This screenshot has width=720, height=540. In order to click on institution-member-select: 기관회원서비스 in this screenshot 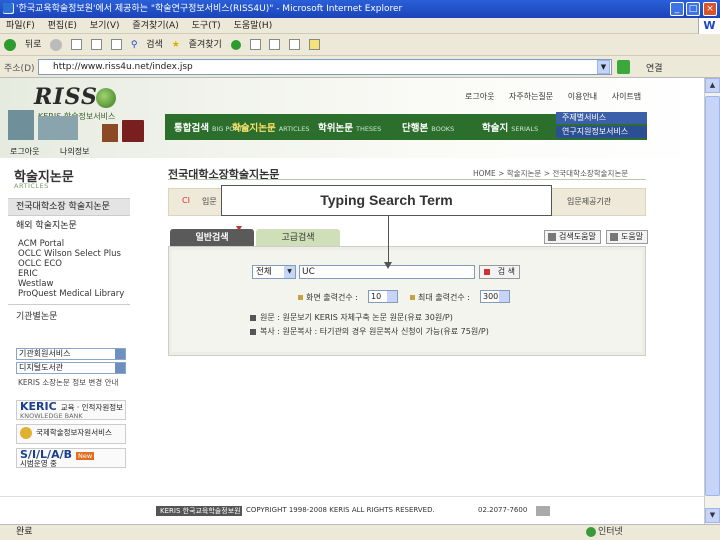, I will do `click(71, 354)`.